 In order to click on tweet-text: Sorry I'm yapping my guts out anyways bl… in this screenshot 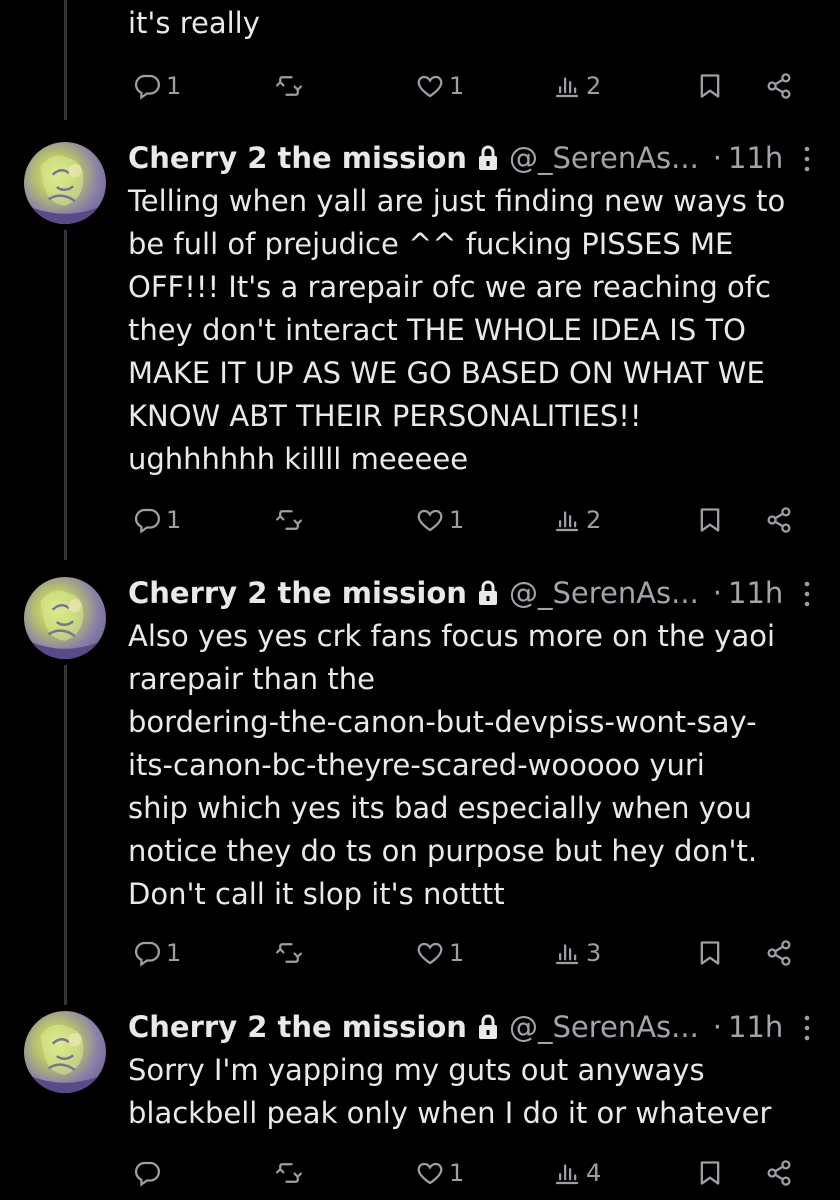, I will do `click(450, 1091)`.